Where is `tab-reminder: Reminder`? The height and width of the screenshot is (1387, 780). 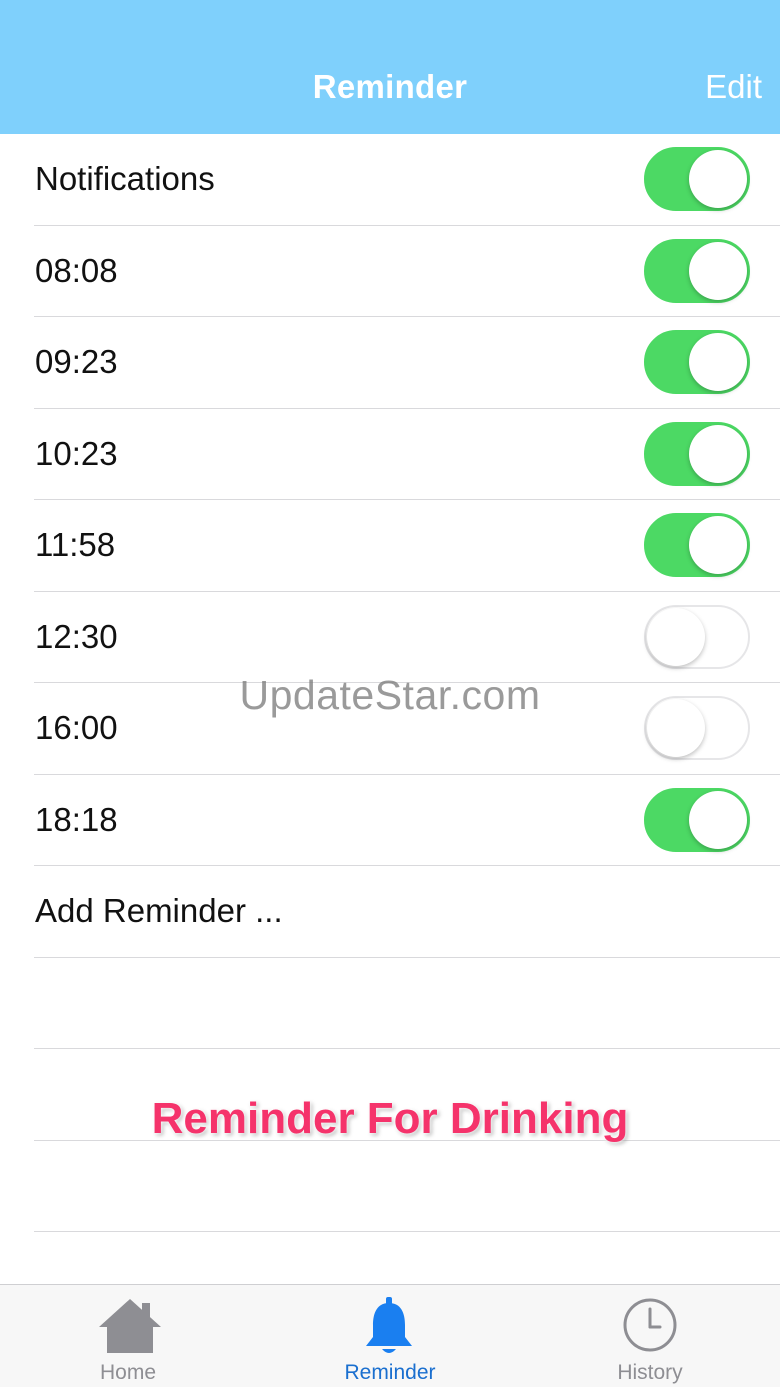 tab-reminder: Reminder is located at coordinates (390, 1336).